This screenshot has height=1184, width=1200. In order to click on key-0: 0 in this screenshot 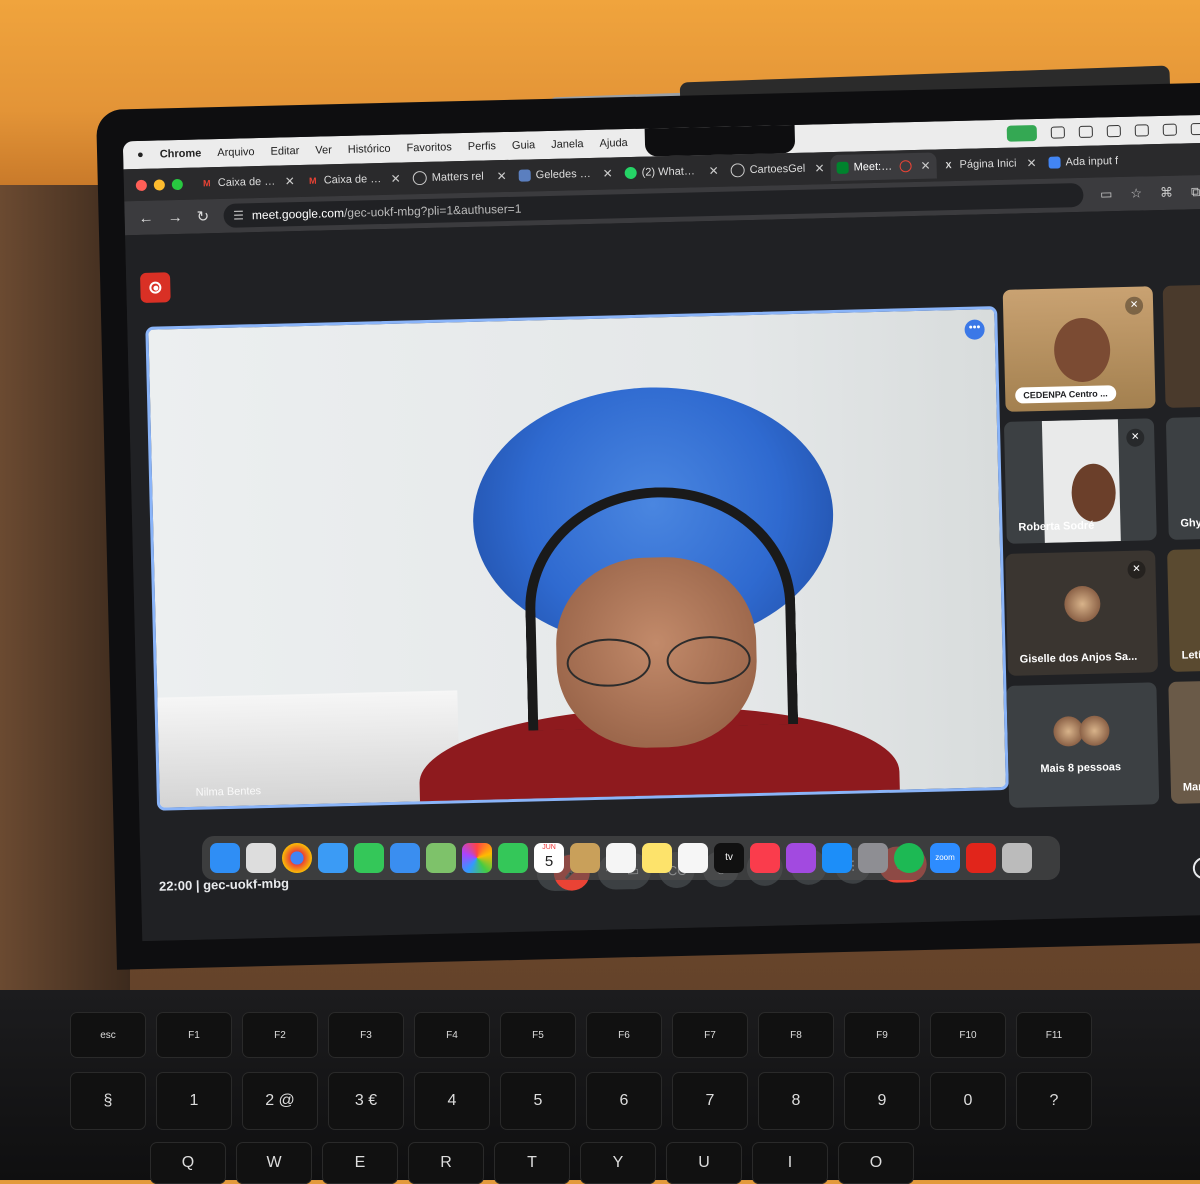, I will do `click(968, 1101)`.